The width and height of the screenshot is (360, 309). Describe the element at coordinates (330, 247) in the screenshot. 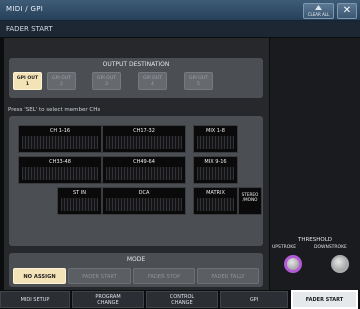

I see `downstroke-label: DOWNSTROKE` at that location.